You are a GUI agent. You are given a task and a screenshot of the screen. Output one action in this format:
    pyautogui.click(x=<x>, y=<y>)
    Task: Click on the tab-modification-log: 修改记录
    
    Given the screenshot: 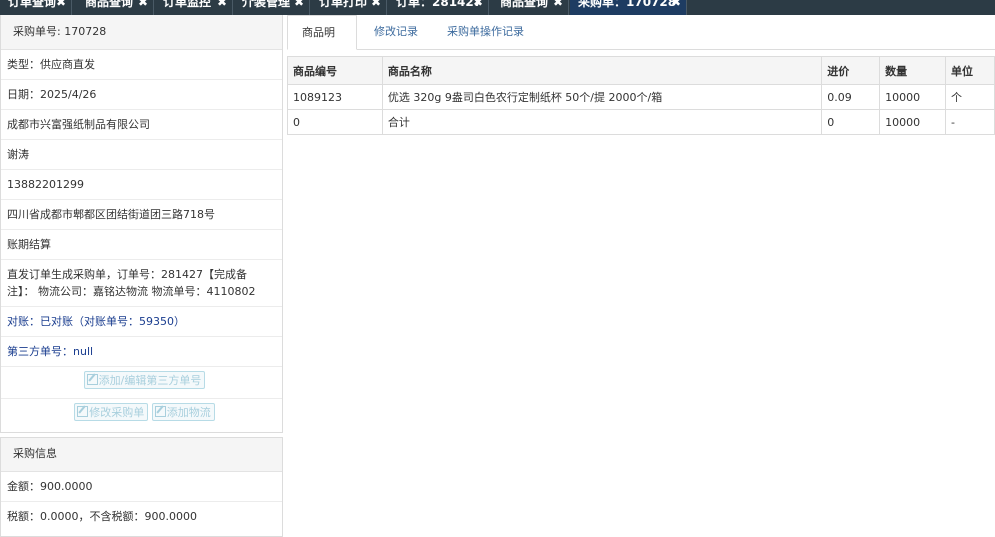 What is the action you would take?
    pyautogui.click(x=396, y=32)
    